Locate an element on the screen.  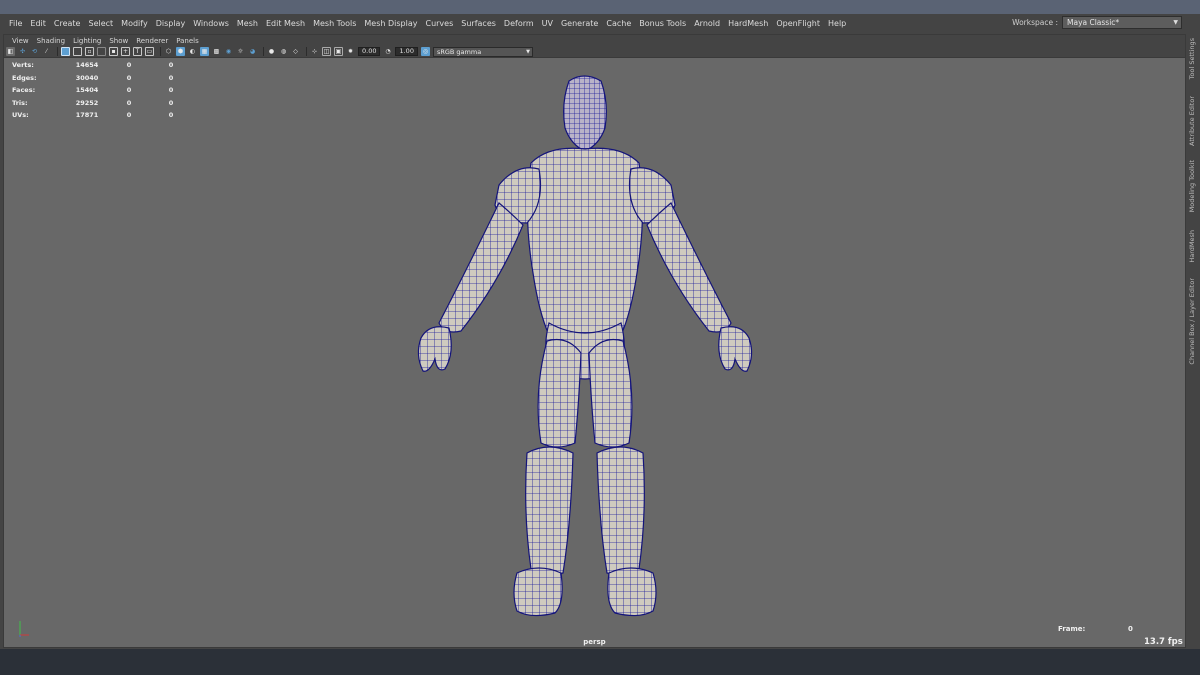
menu-modify: Modify is located at coordinates (134, 23).